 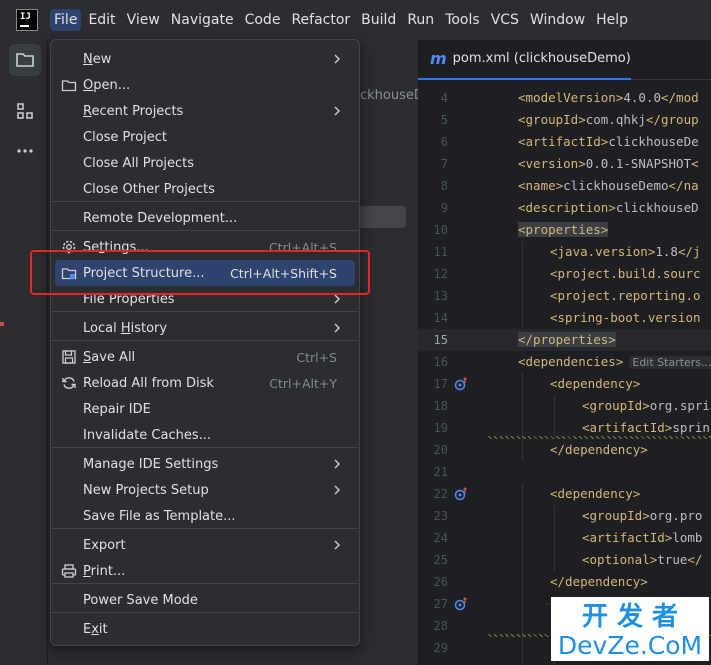 What do you see at coordinates (564, 296) in the screenshot?
I see `code-line: 13 <project.reporting.o` at bounding box center [564, 296].